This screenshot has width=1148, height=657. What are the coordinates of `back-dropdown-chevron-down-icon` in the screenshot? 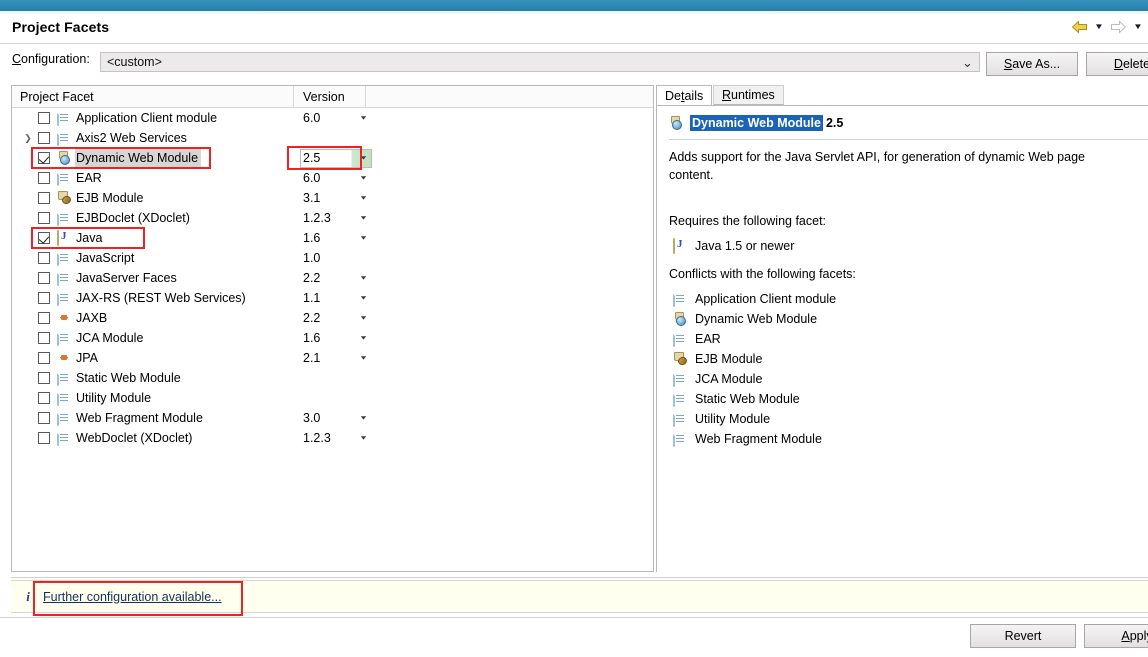 It's located at (1098, 27).